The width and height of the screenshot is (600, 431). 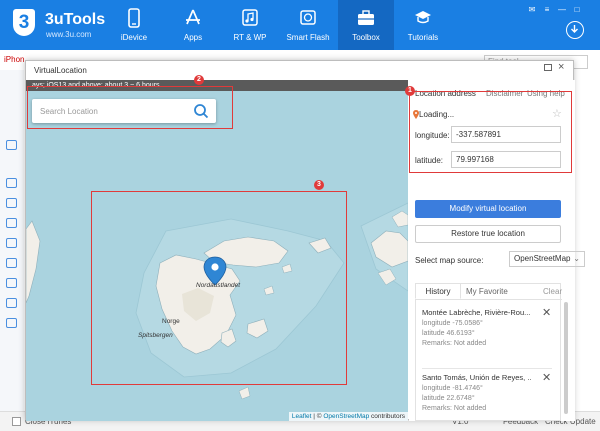 What do you see at coordinates (366, 17) in the screenshot?
I see `toolbox-icon` at bounding box center [366, 17].